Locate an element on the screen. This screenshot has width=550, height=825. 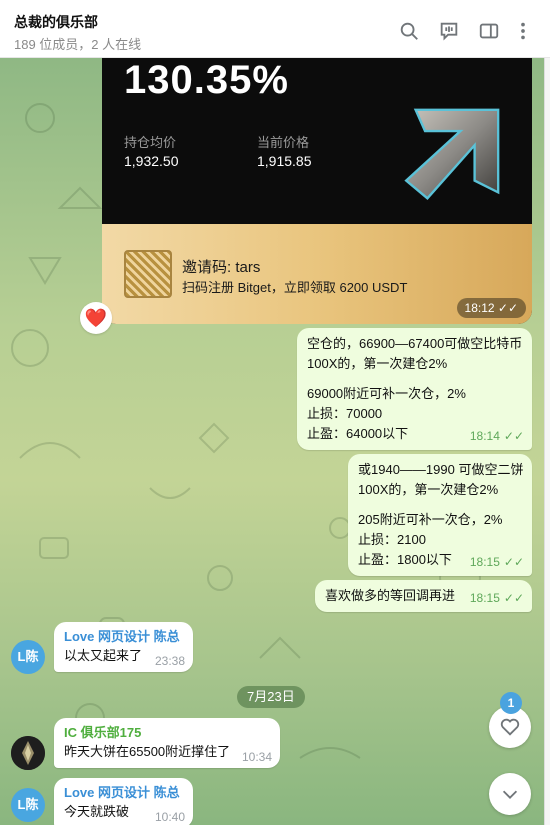
live-chat-icon is located at coordinates (449, 31).